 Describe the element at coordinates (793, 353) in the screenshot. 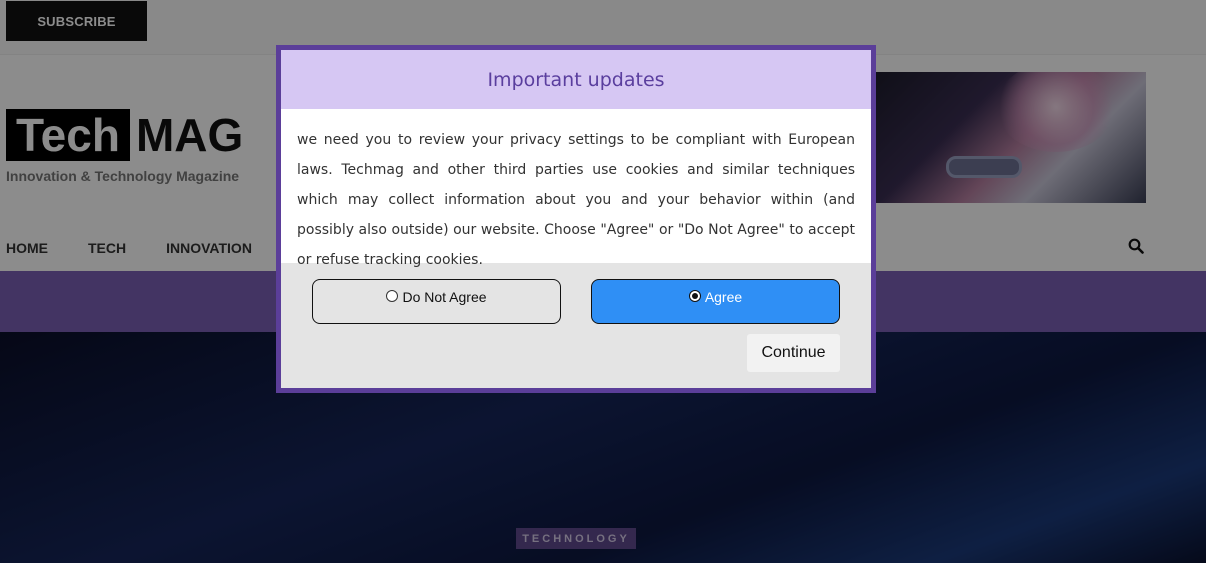

I see `continue-button: Continue` at that location.